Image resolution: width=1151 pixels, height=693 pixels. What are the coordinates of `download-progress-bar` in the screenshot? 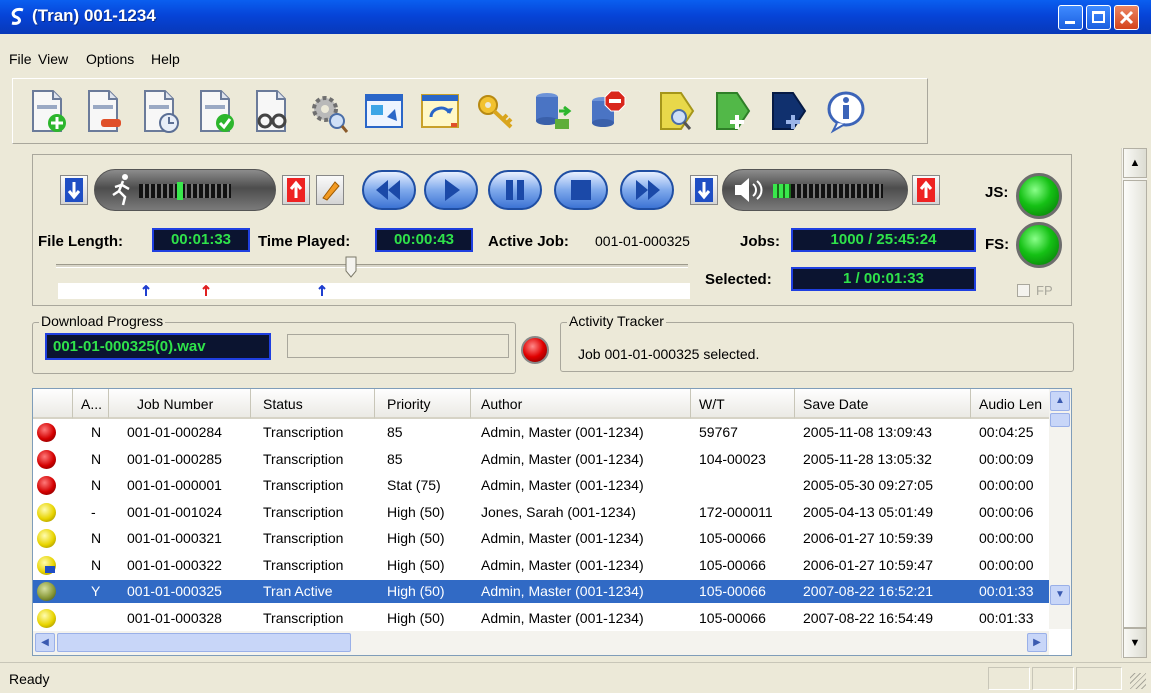 It's located at (398, 346).